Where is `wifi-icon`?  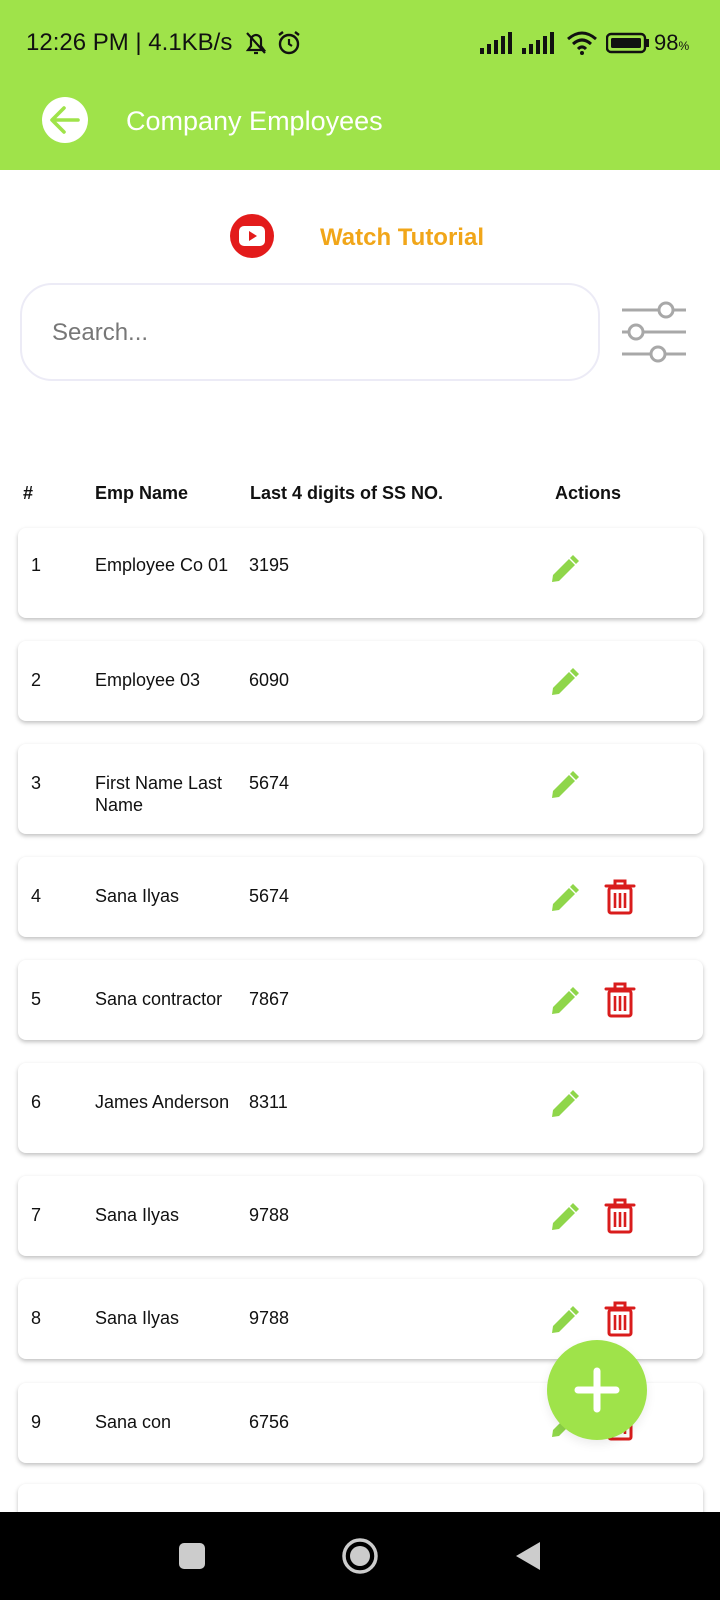 wifi-icon is located at coordinates (582, 43).